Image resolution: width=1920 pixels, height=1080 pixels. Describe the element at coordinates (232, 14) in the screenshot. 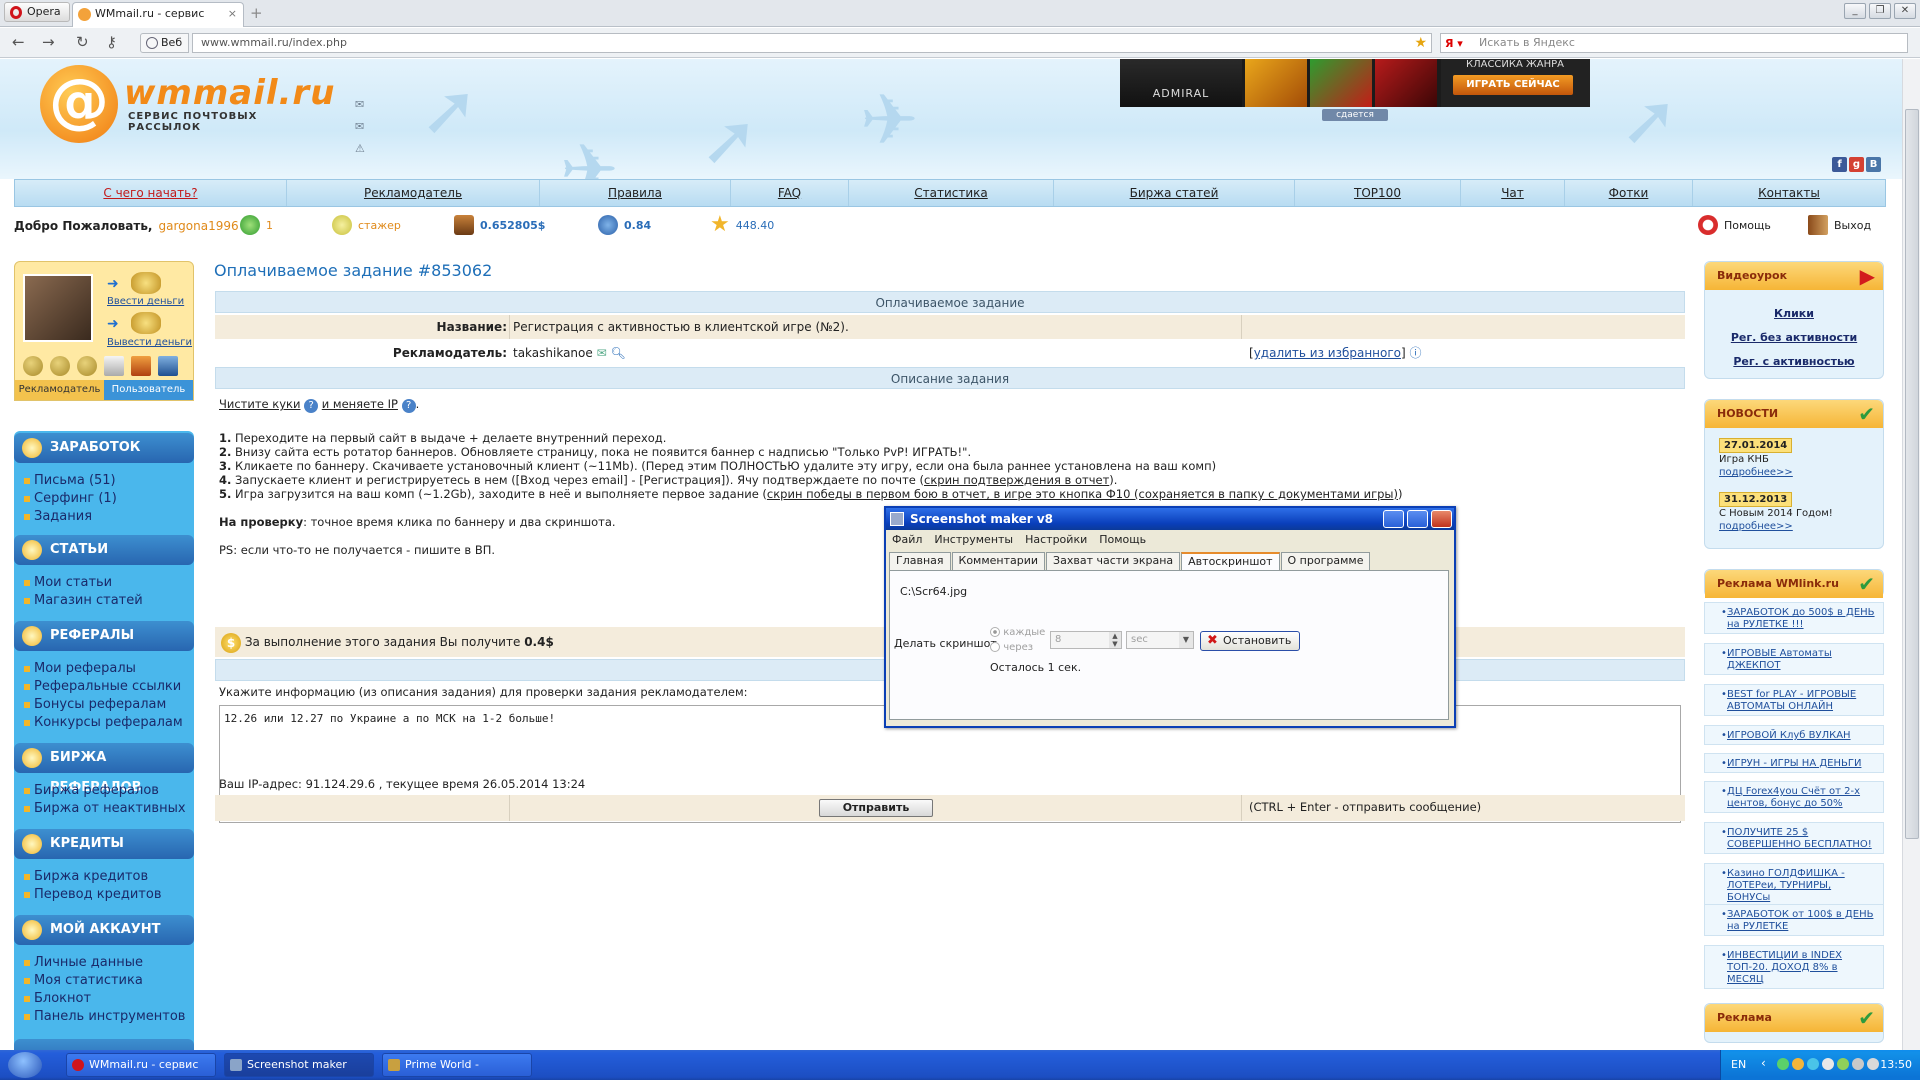

I see `close-tab-icon: ×` at that location.